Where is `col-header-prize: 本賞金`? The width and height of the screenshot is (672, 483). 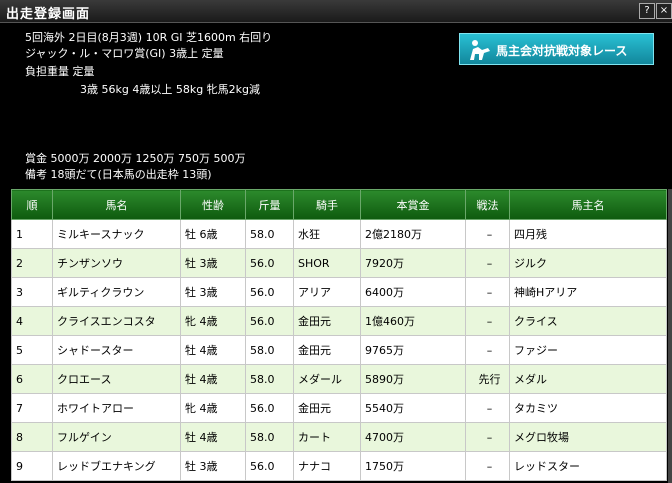
col-header-prize: 本賞金 is located at coordinates (413, 204).